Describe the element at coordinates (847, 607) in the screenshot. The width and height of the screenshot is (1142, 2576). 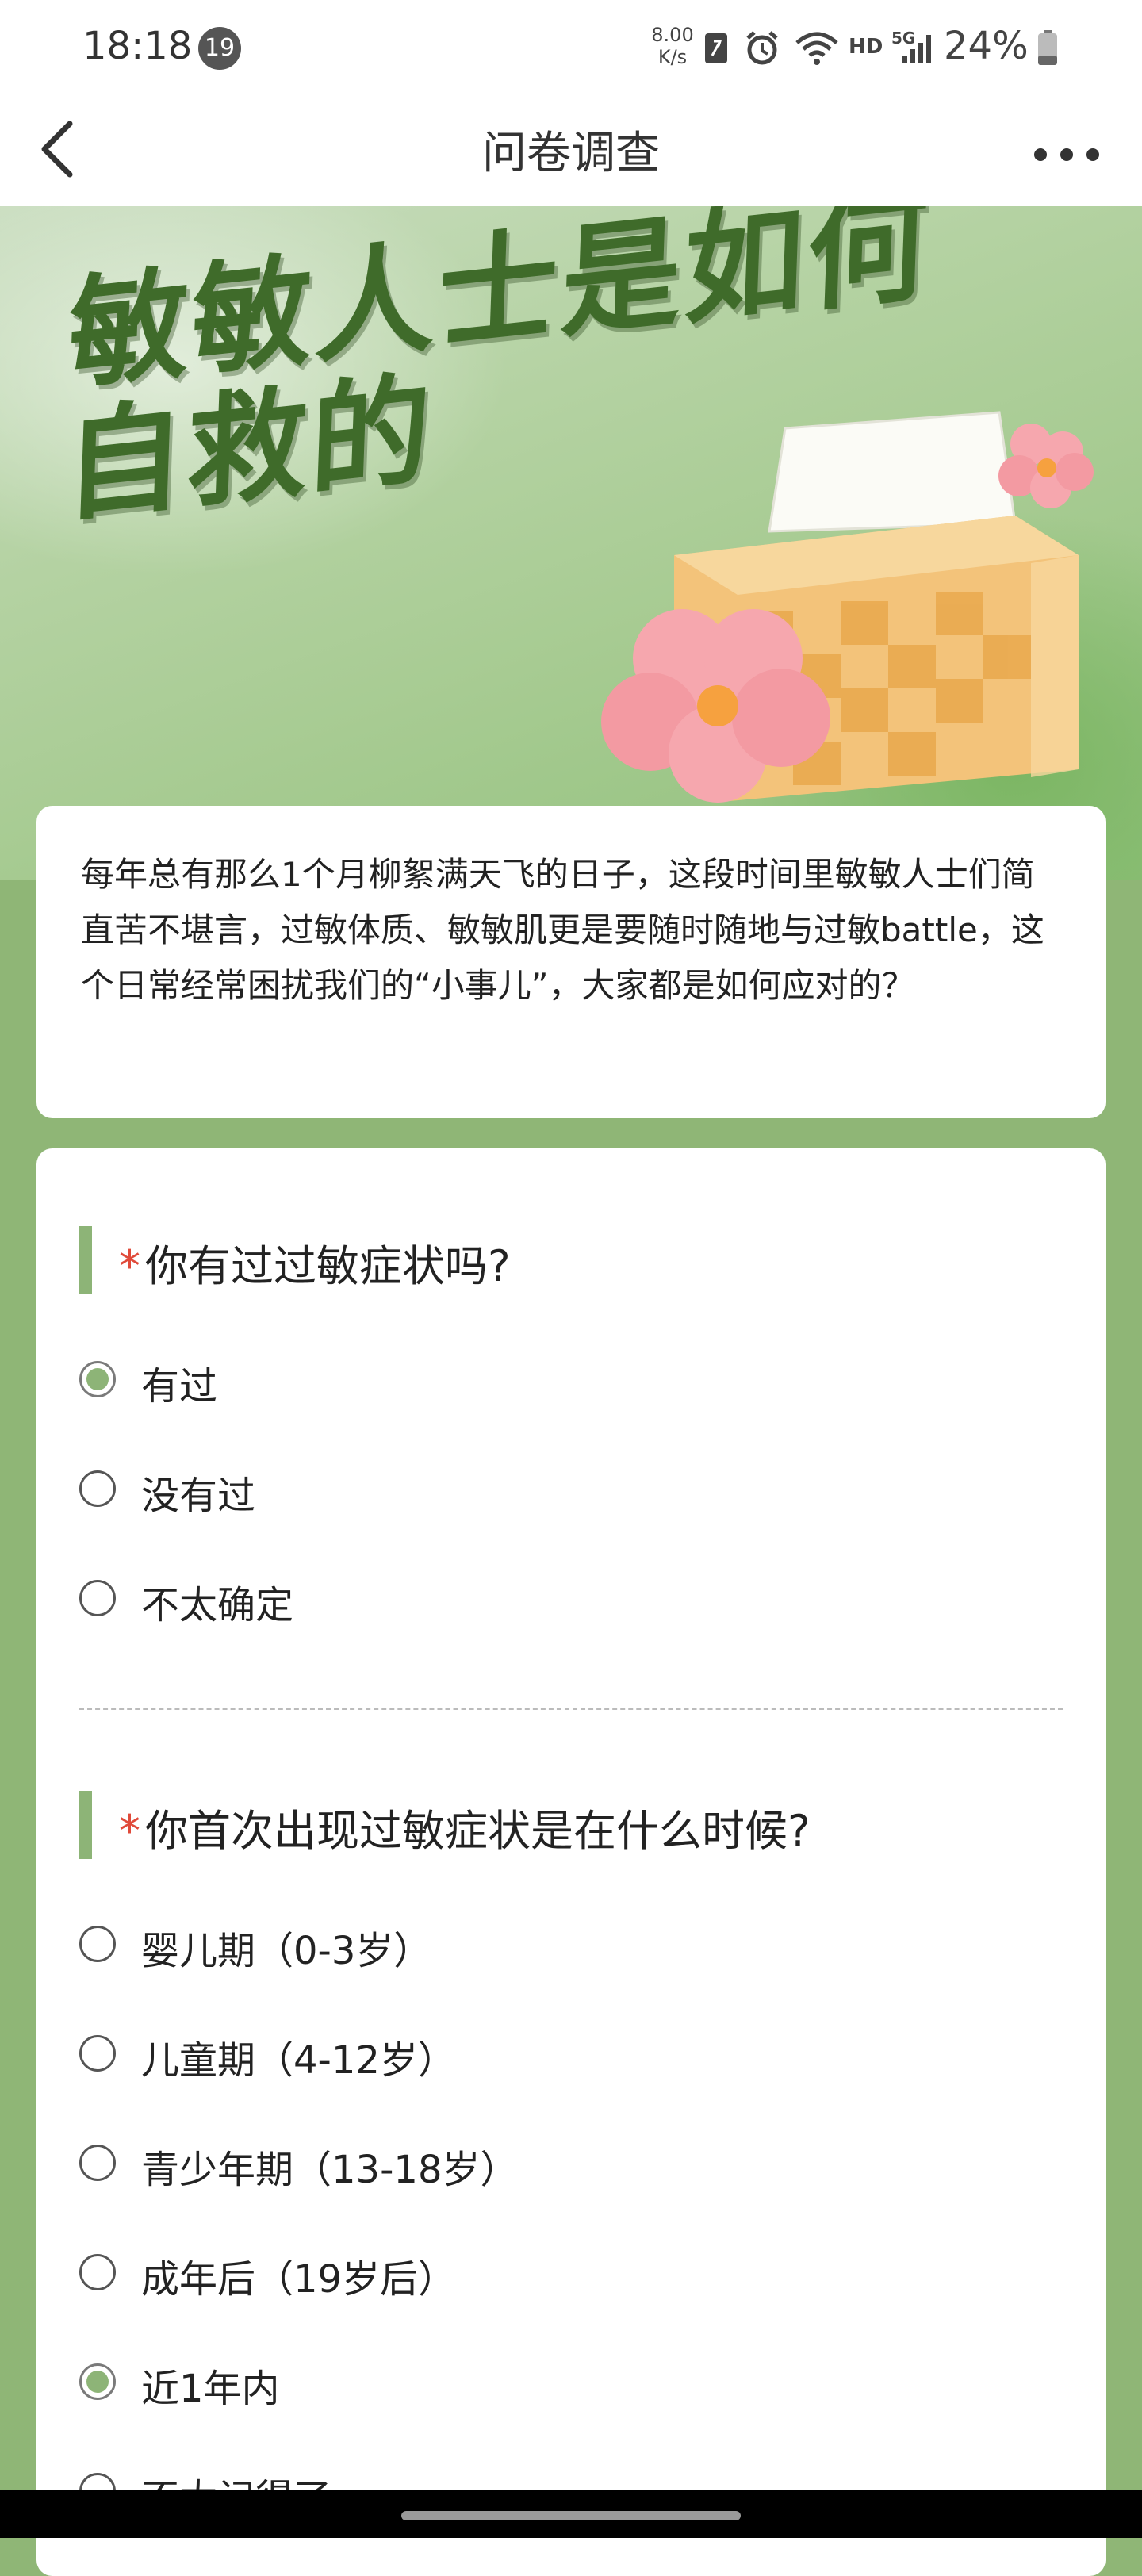
I see `tissue-box-illustration` at that location.